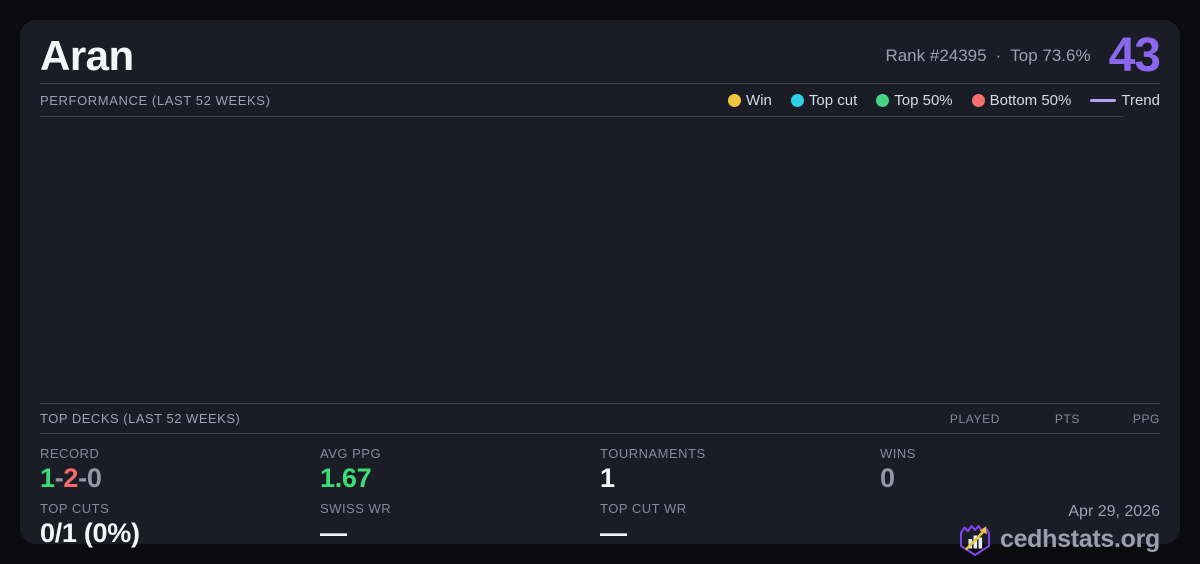 Image resolution: width=1200 pixels, height=564 pixels. What do you see at coordinates (600, 52) in the screenshot?
I see `card-header: Aran Rank #24395 · Top 73.6% 43` at bounding box center [600, 52].